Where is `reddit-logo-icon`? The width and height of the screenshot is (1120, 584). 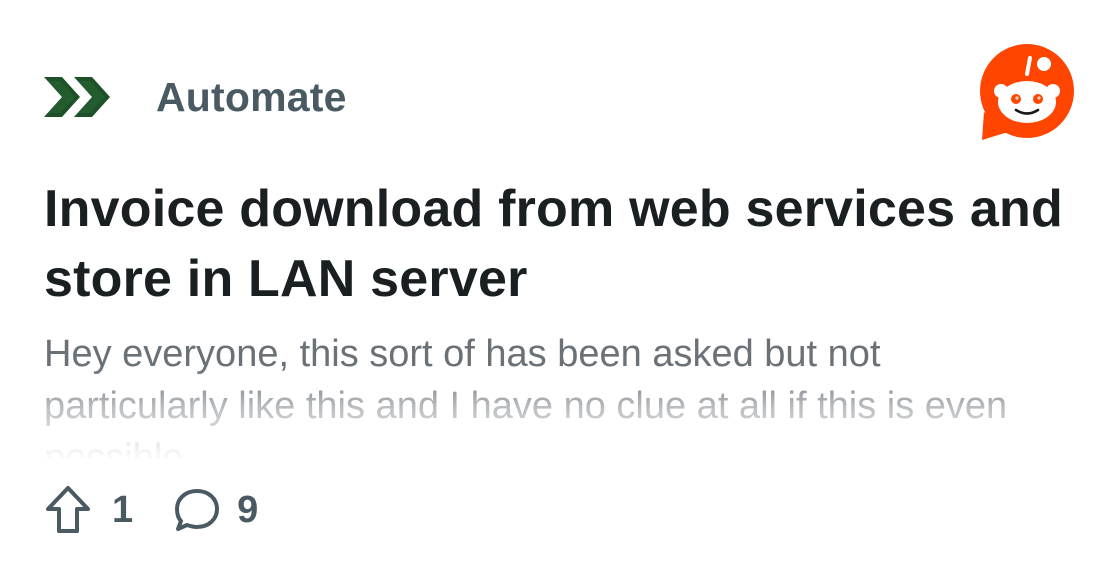 reddit-logo-icon is located at coordinates (1027, 93).